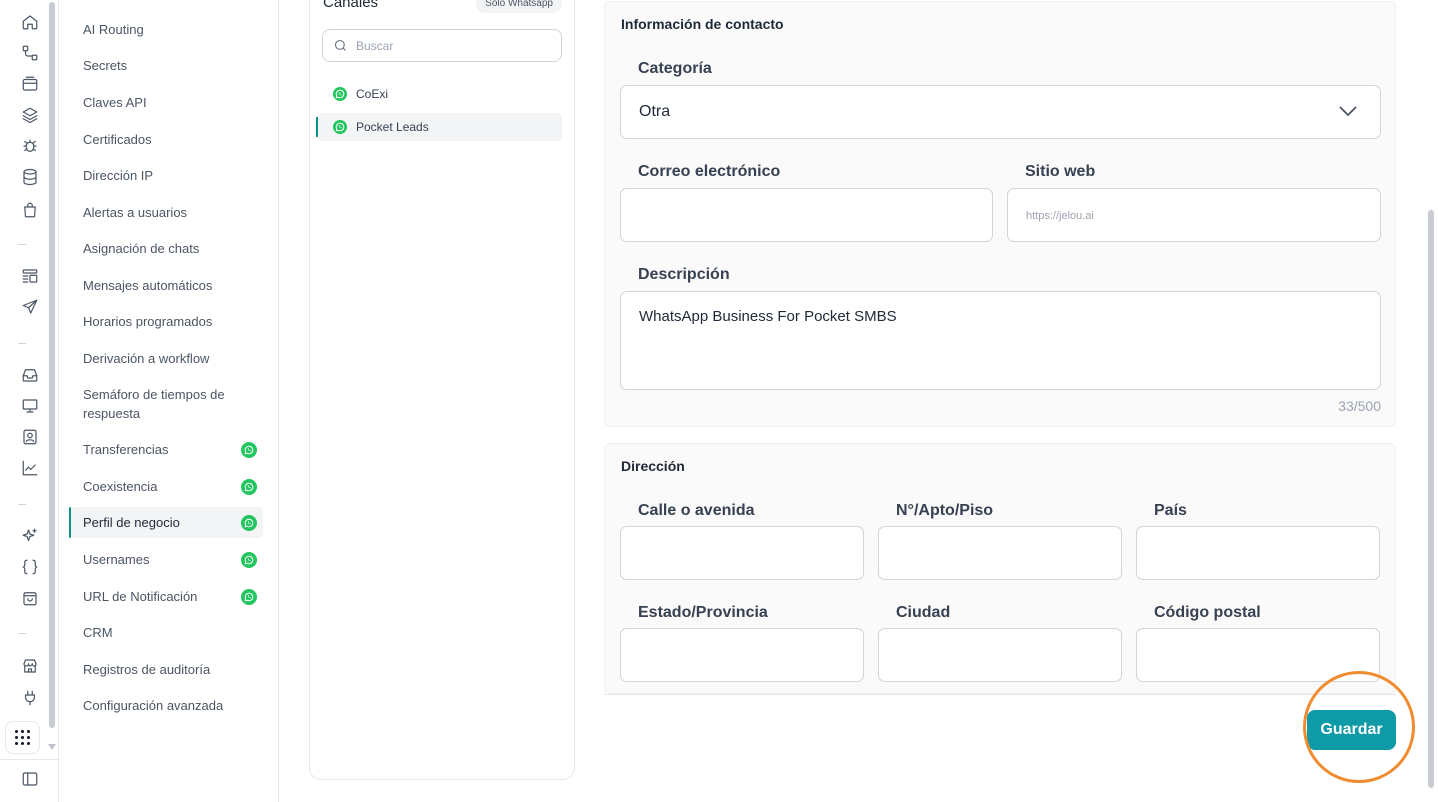  What do you see at coordinates (167, 139) in the screenshot?
I see `sidebar-item: Certificados` at bounding box center [167, 139].